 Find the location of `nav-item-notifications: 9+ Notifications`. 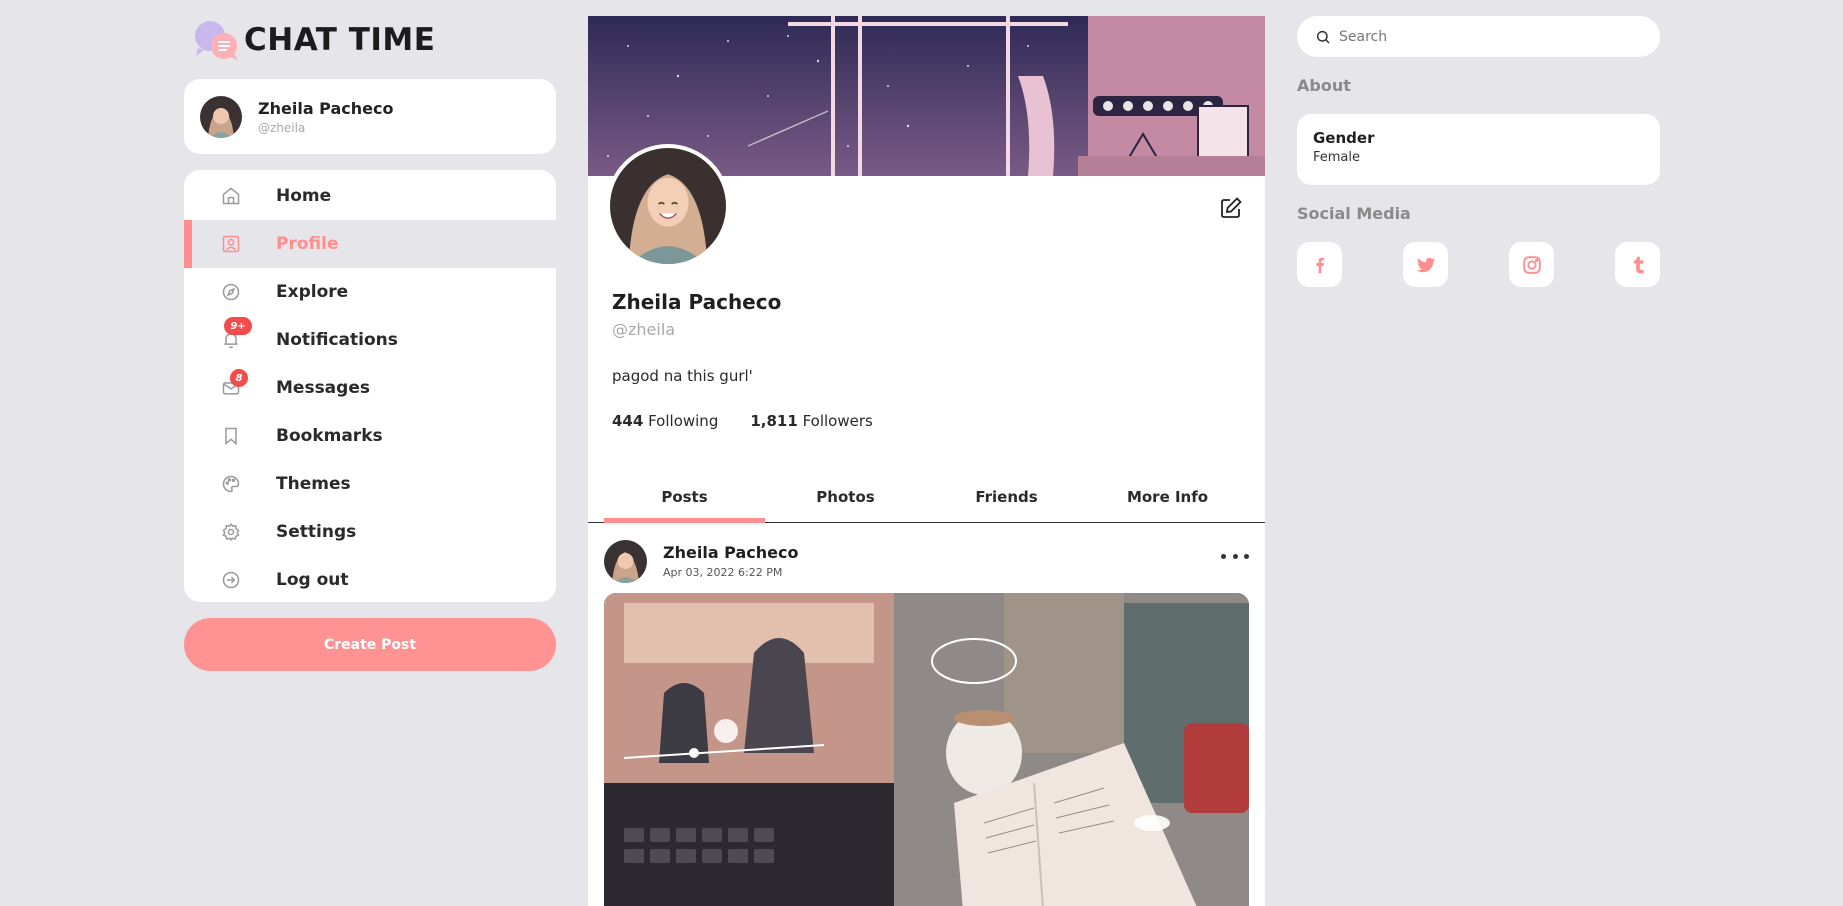

nav-item-notifications: 9+ Notifications is located at coordinates (370, 340).